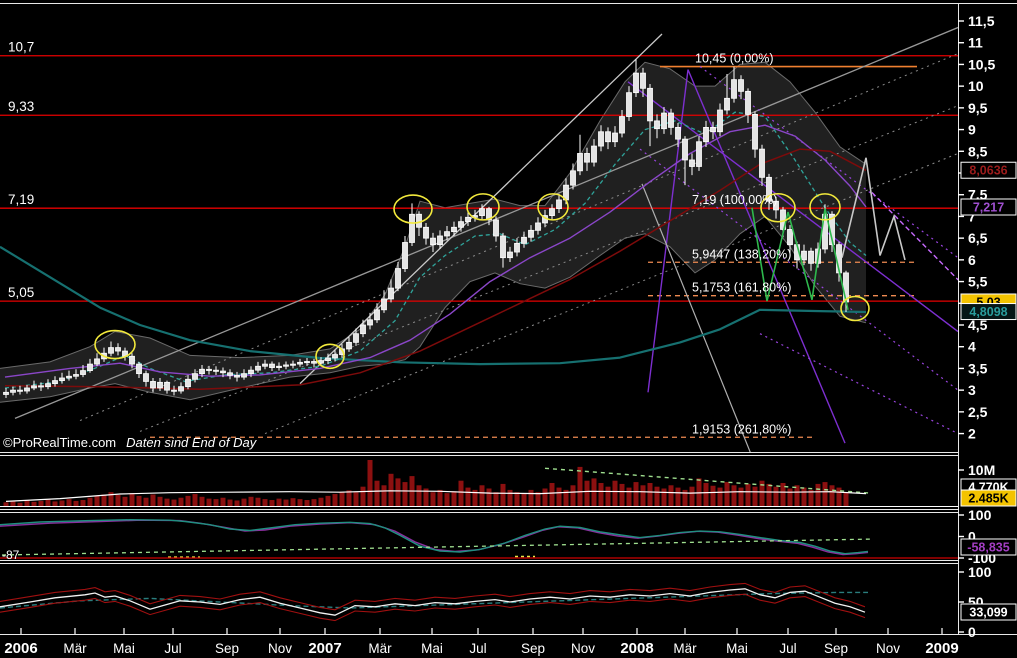 This screenshot has height=658, width=1017. Describe the element at coordinates (741, 288) in the screenshot. I see `fib-level-label: 5,1753 (161,80%)` at that location.